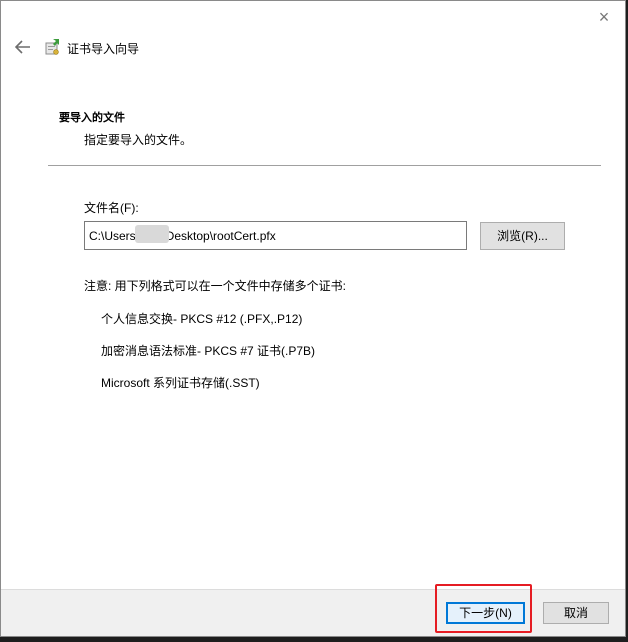  What do you see at coordinates (180, 383) in the screenshot?
I see `format-item-sst: Microsoft 系列证书存储(.SST)` at bounding box center [180, 383].